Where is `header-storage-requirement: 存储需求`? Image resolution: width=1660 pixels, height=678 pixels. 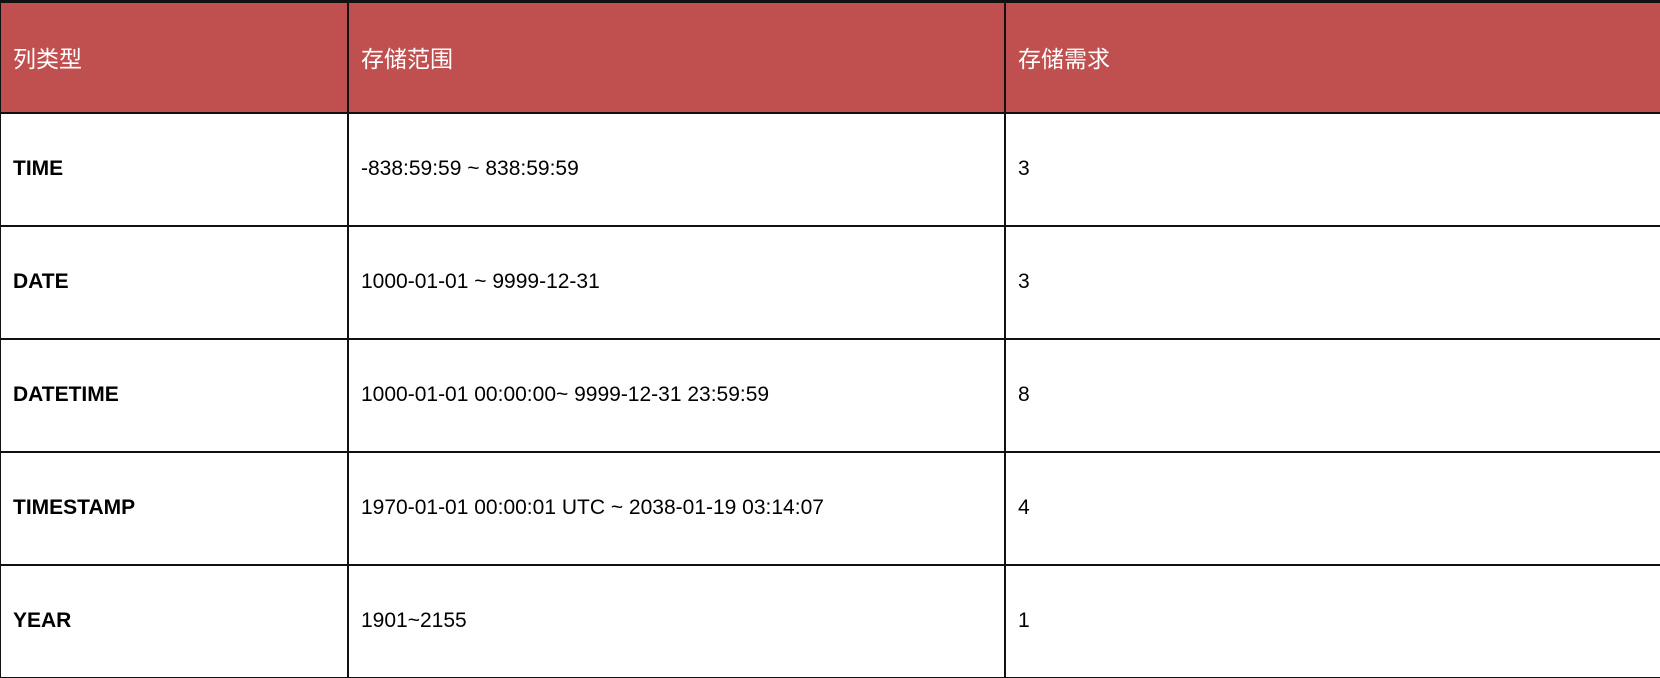
header-storage-requirement: 存储需求 is located at coordinates (1332, 57).